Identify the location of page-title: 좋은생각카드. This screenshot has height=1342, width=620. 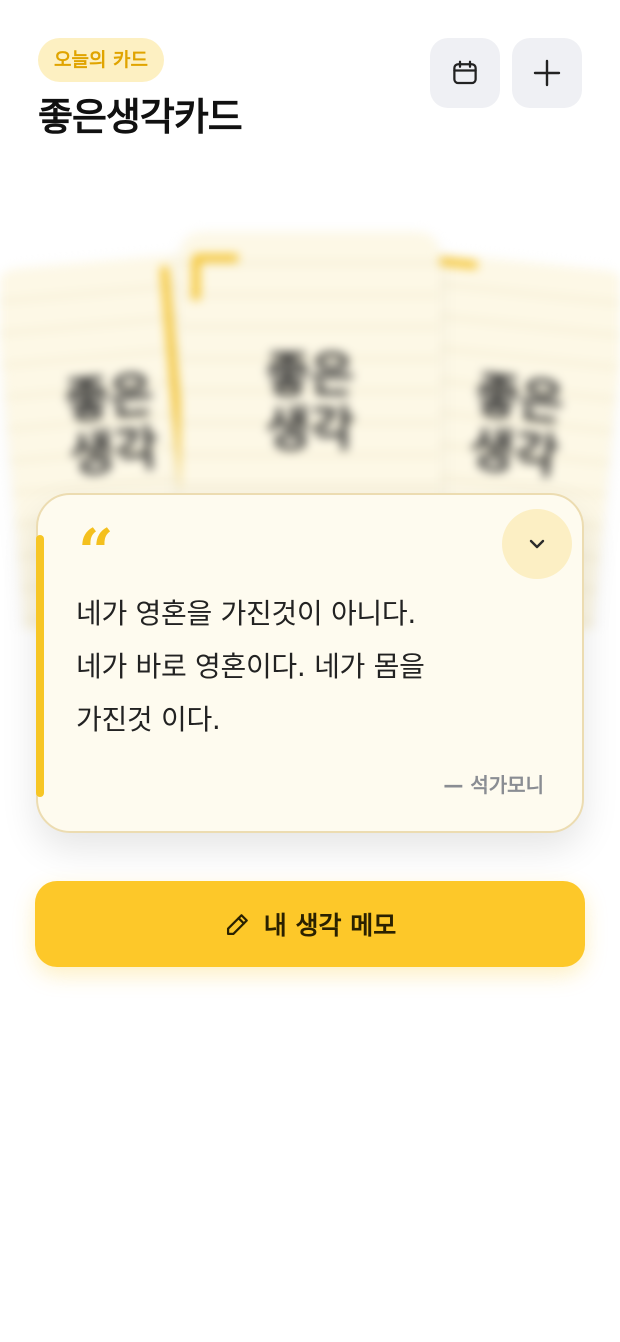
(140, 117).